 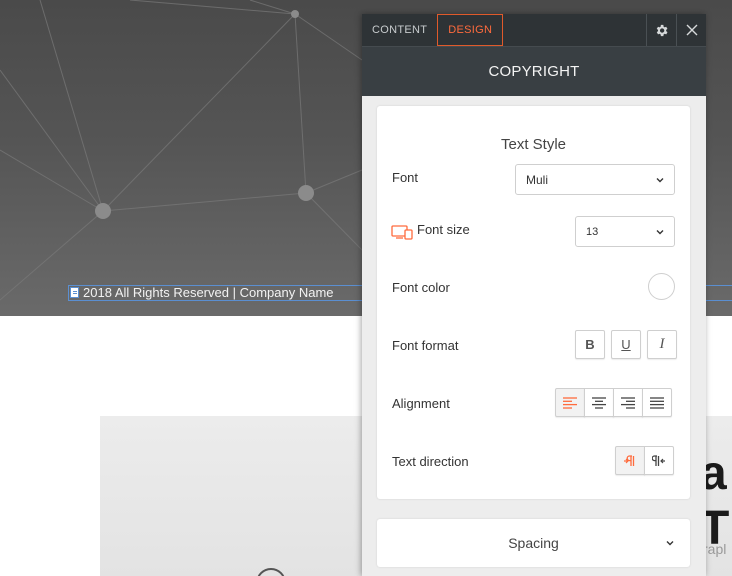 I want to click on font-label: Font, so click(x=405, y=177).